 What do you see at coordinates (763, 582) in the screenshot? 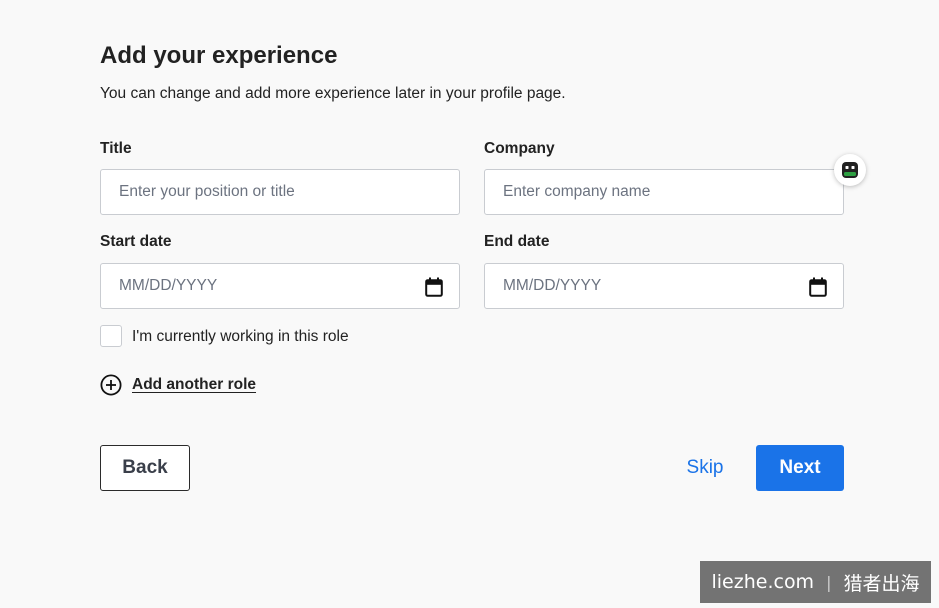
I see `watermark-site: liezhe.com` at bounding box center [763, 582].